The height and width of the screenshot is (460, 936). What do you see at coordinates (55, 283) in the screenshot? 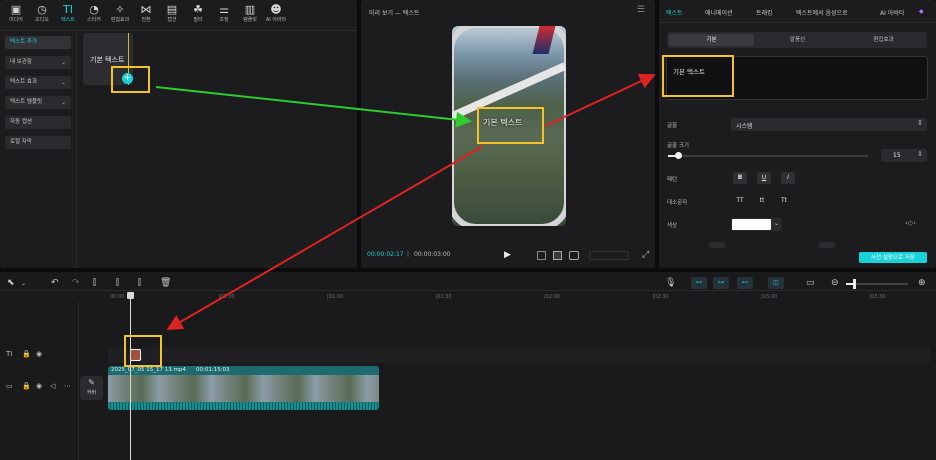
I see `undo-icon: ↶` at bounding box center [55, 283].